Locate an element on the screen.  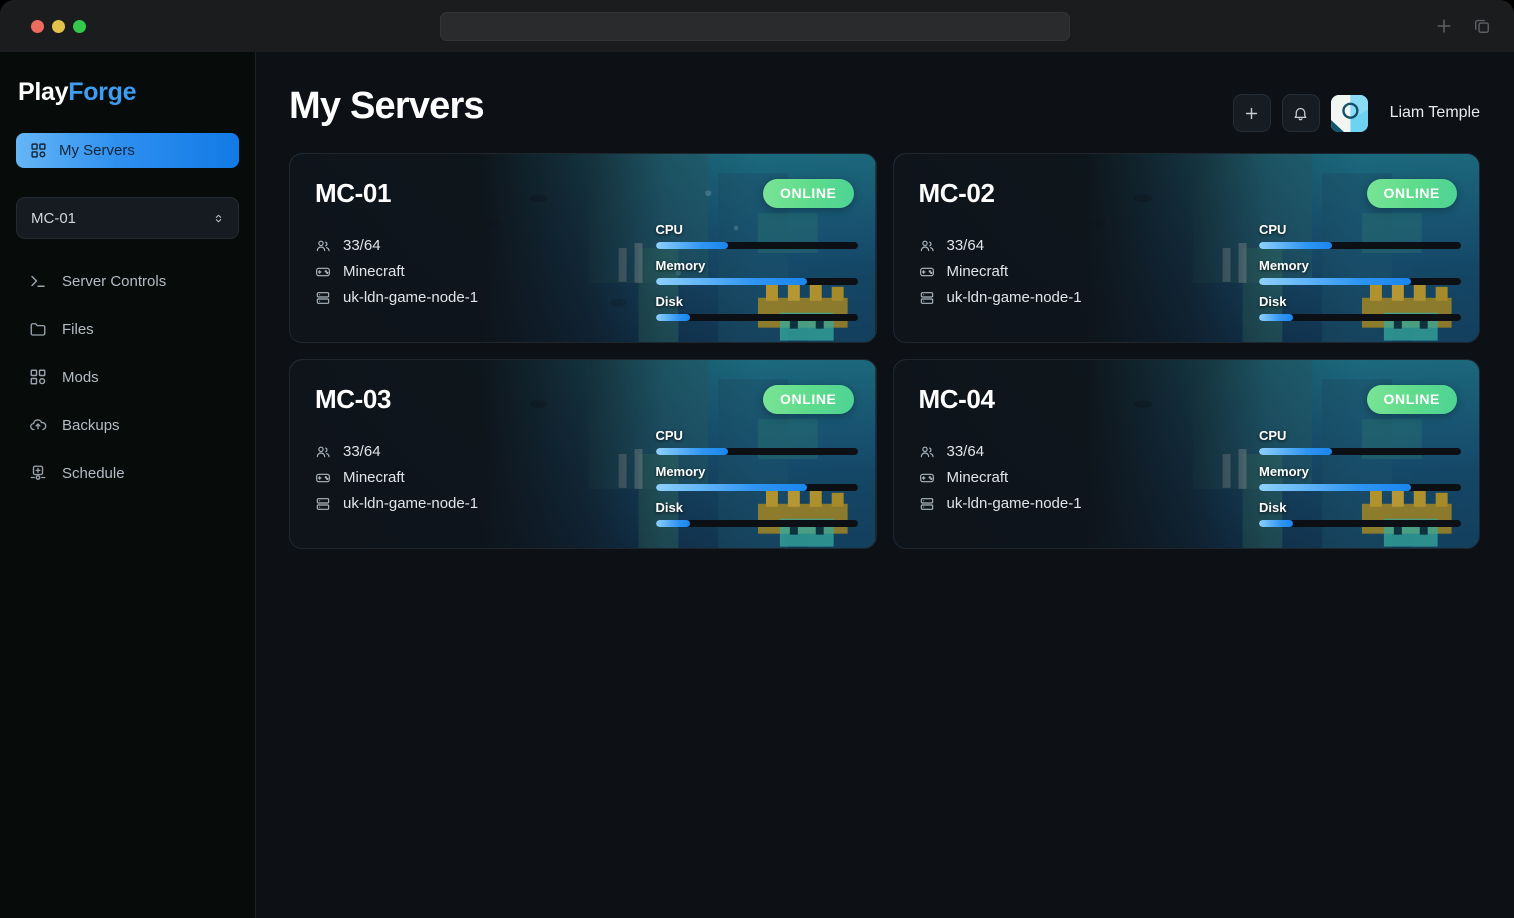
plus-icon is located at coordinates (1251, 113).